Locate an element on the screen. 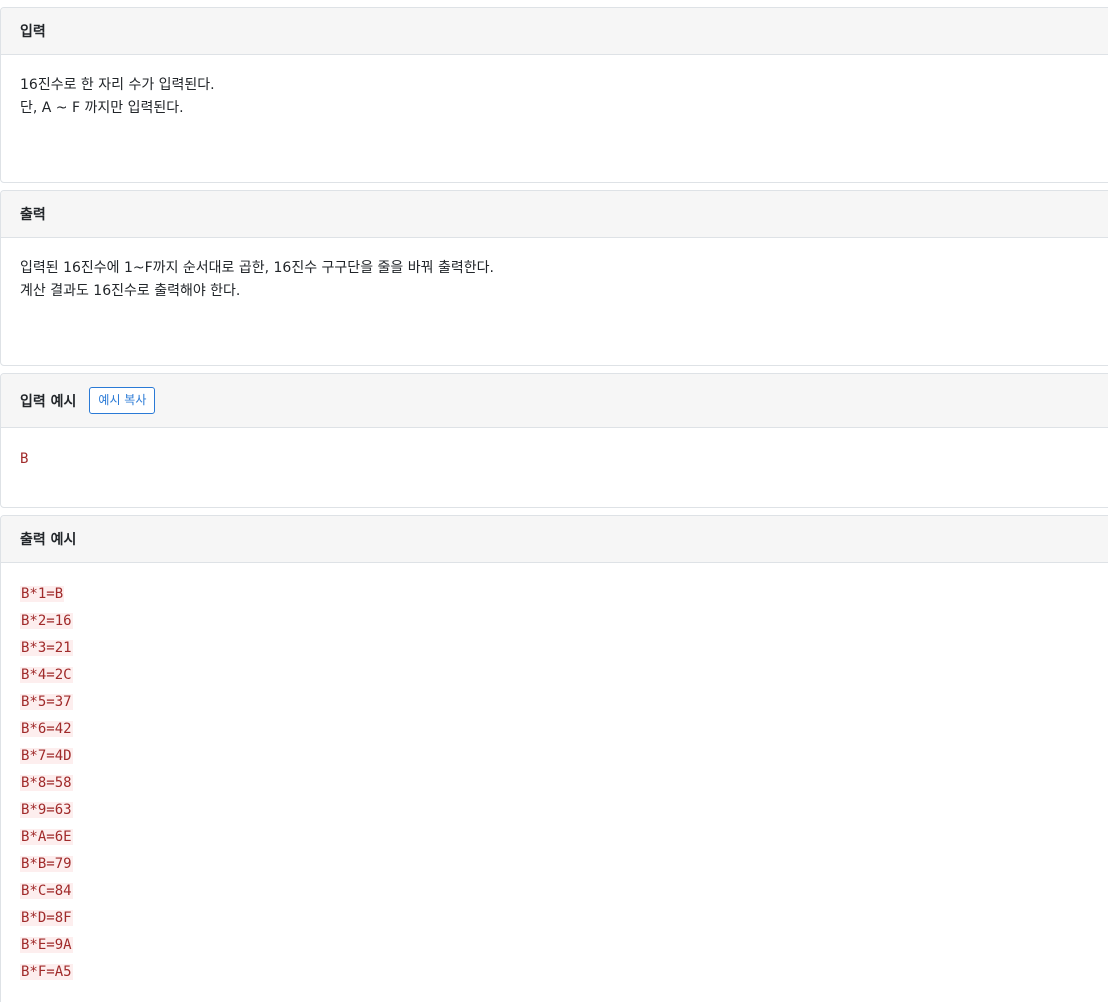 The image size is (1108, 1002). input-example-body: B is located at coordinates (554, 449).